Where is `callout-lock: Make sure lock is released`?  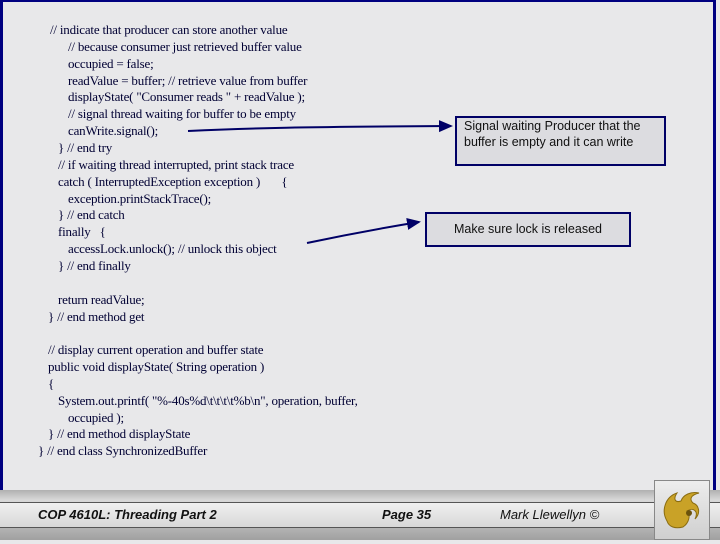
callout-lock: Make sure lock is released is located at coordinates (528, 229).